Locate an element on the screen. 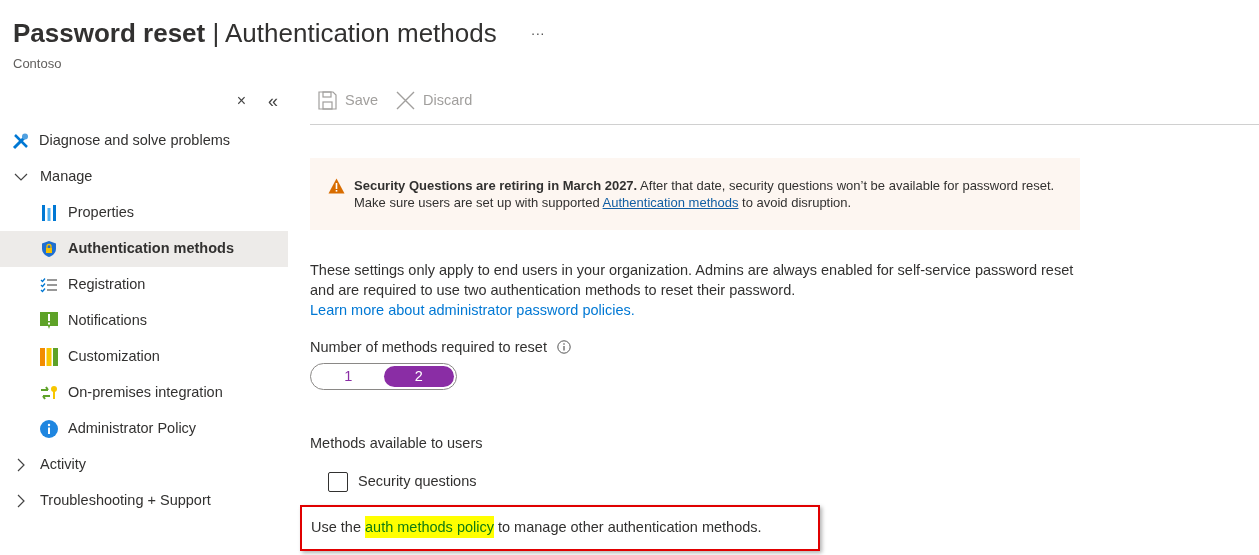 Image resolution: width=1259 pixels, height=555 pixels. nav-item: Registration is located at coordinates (144, 284).